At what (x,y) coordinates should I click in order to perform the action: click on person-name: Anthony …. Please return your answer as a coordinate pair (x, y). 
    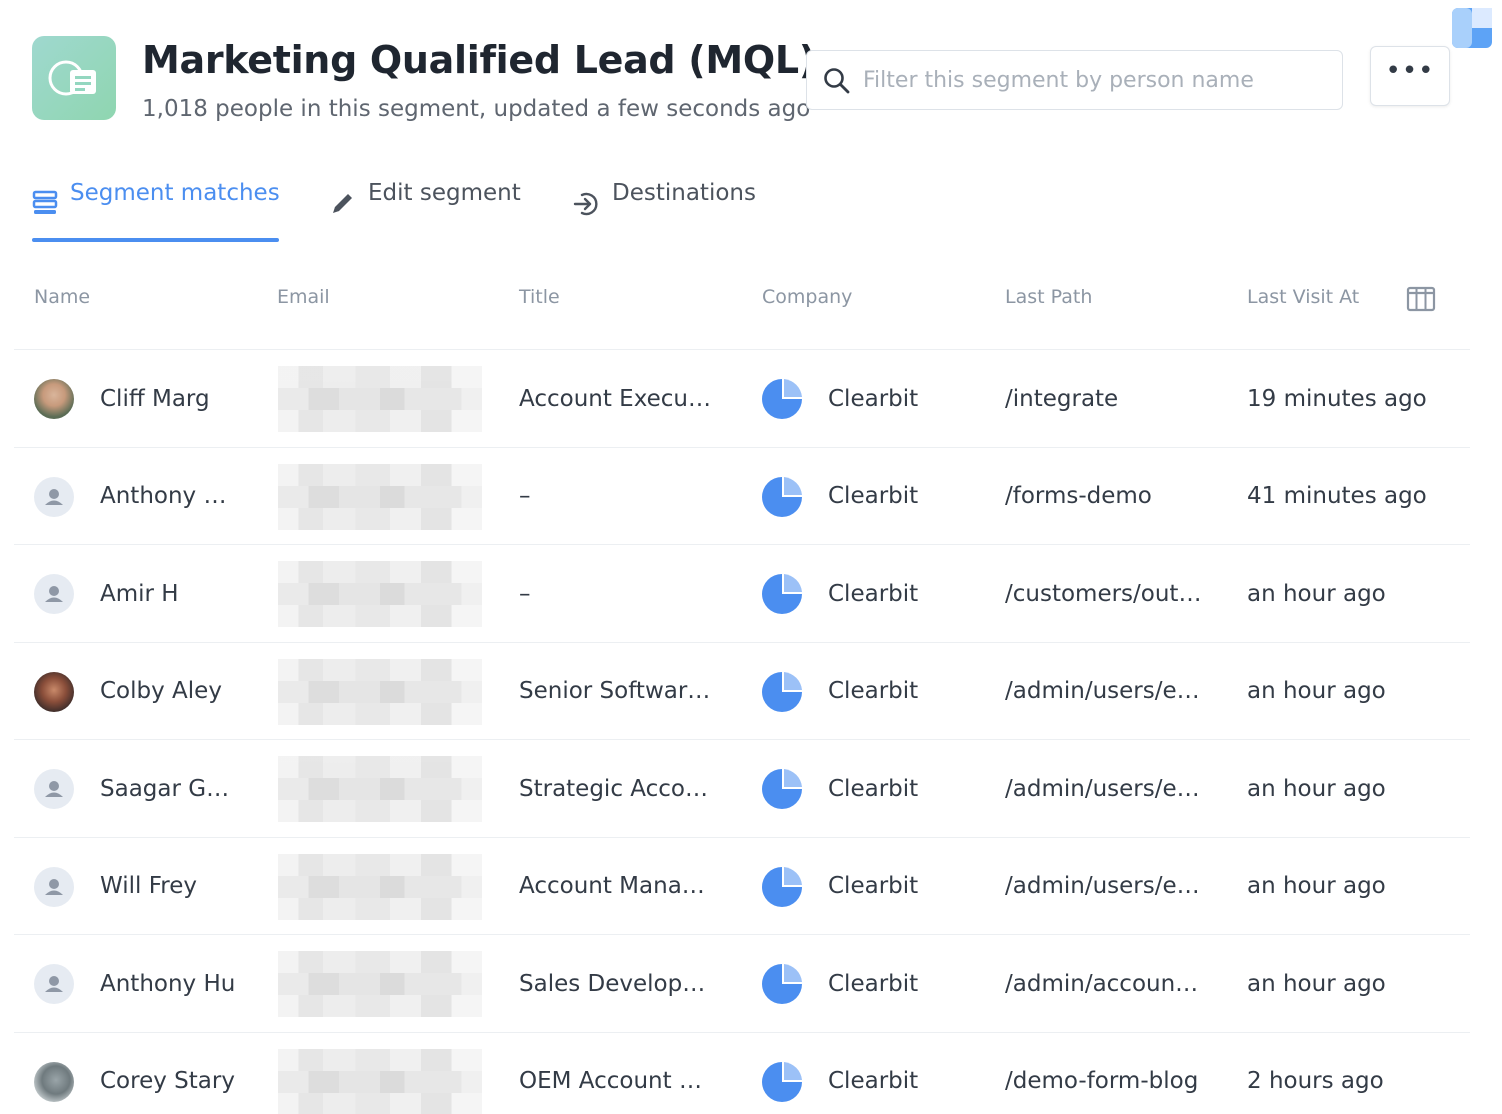
    Looking at the image, I should click on (163, 496).